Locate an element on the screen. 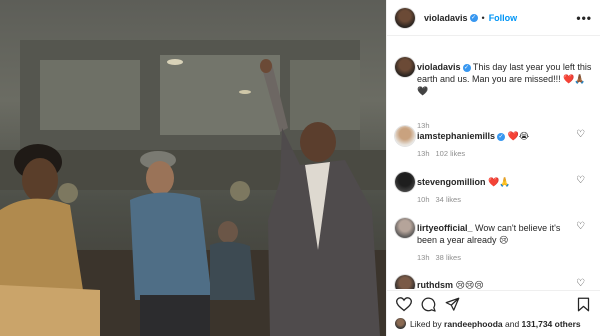 The image size is (600, 336). comment-likes: 34 likes is located at coordinates (448, 199).